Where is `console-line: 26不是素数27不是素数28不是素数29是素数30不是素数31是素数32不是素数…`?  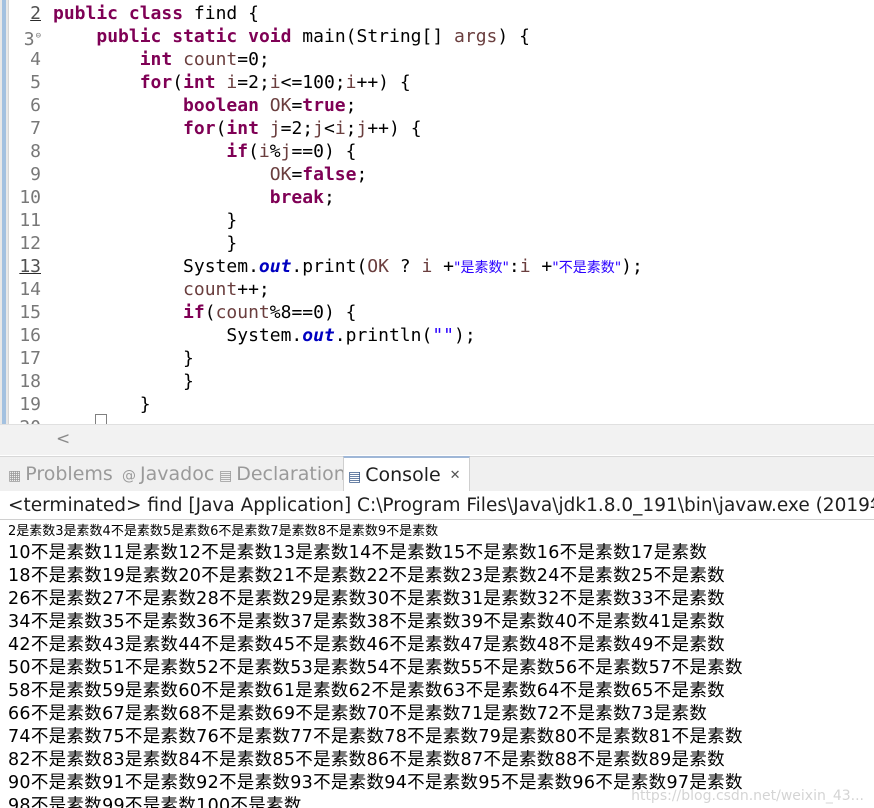
console-line: 26不是素数27不是素数28不是素数29是素数30不是素数31是素数32不是素数… is located at coordinates (366, 599).